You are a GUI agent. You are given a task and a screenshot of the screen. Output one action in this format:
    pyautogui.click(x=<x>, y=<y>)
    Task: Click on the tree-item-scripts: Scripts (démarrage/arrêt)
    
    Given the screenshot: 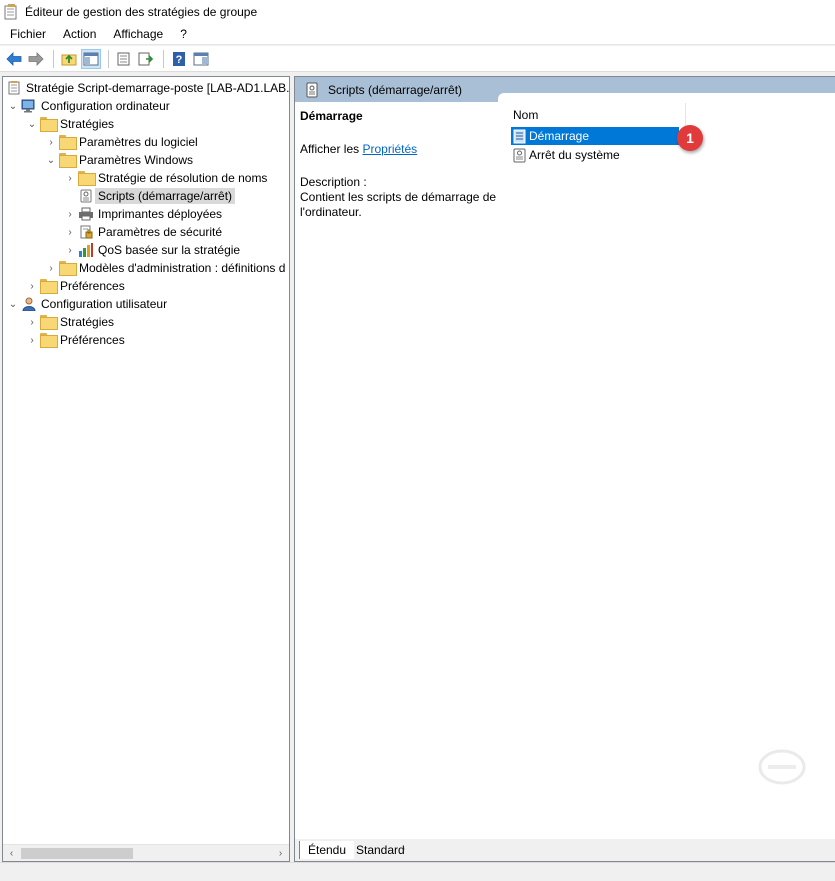 What is the action you would take?
    pyautogui.click(x=149, y=196)
    